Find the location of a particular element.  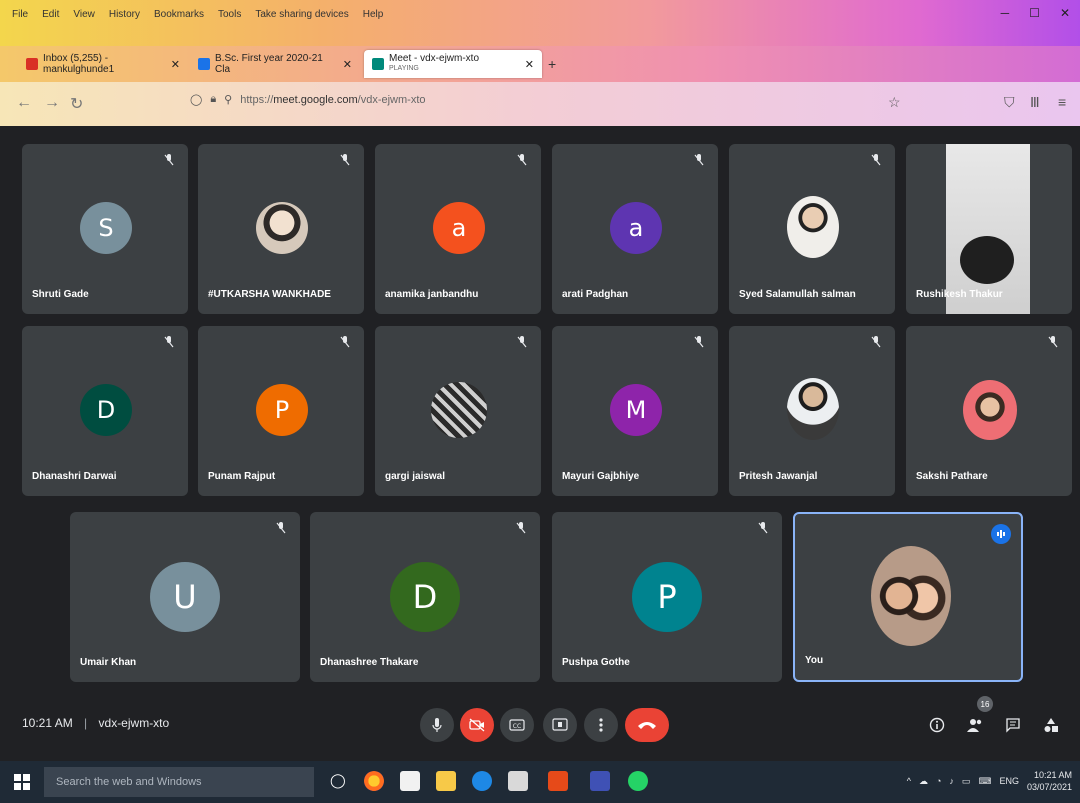

menu-view: View is located at coordinates (84, 14).